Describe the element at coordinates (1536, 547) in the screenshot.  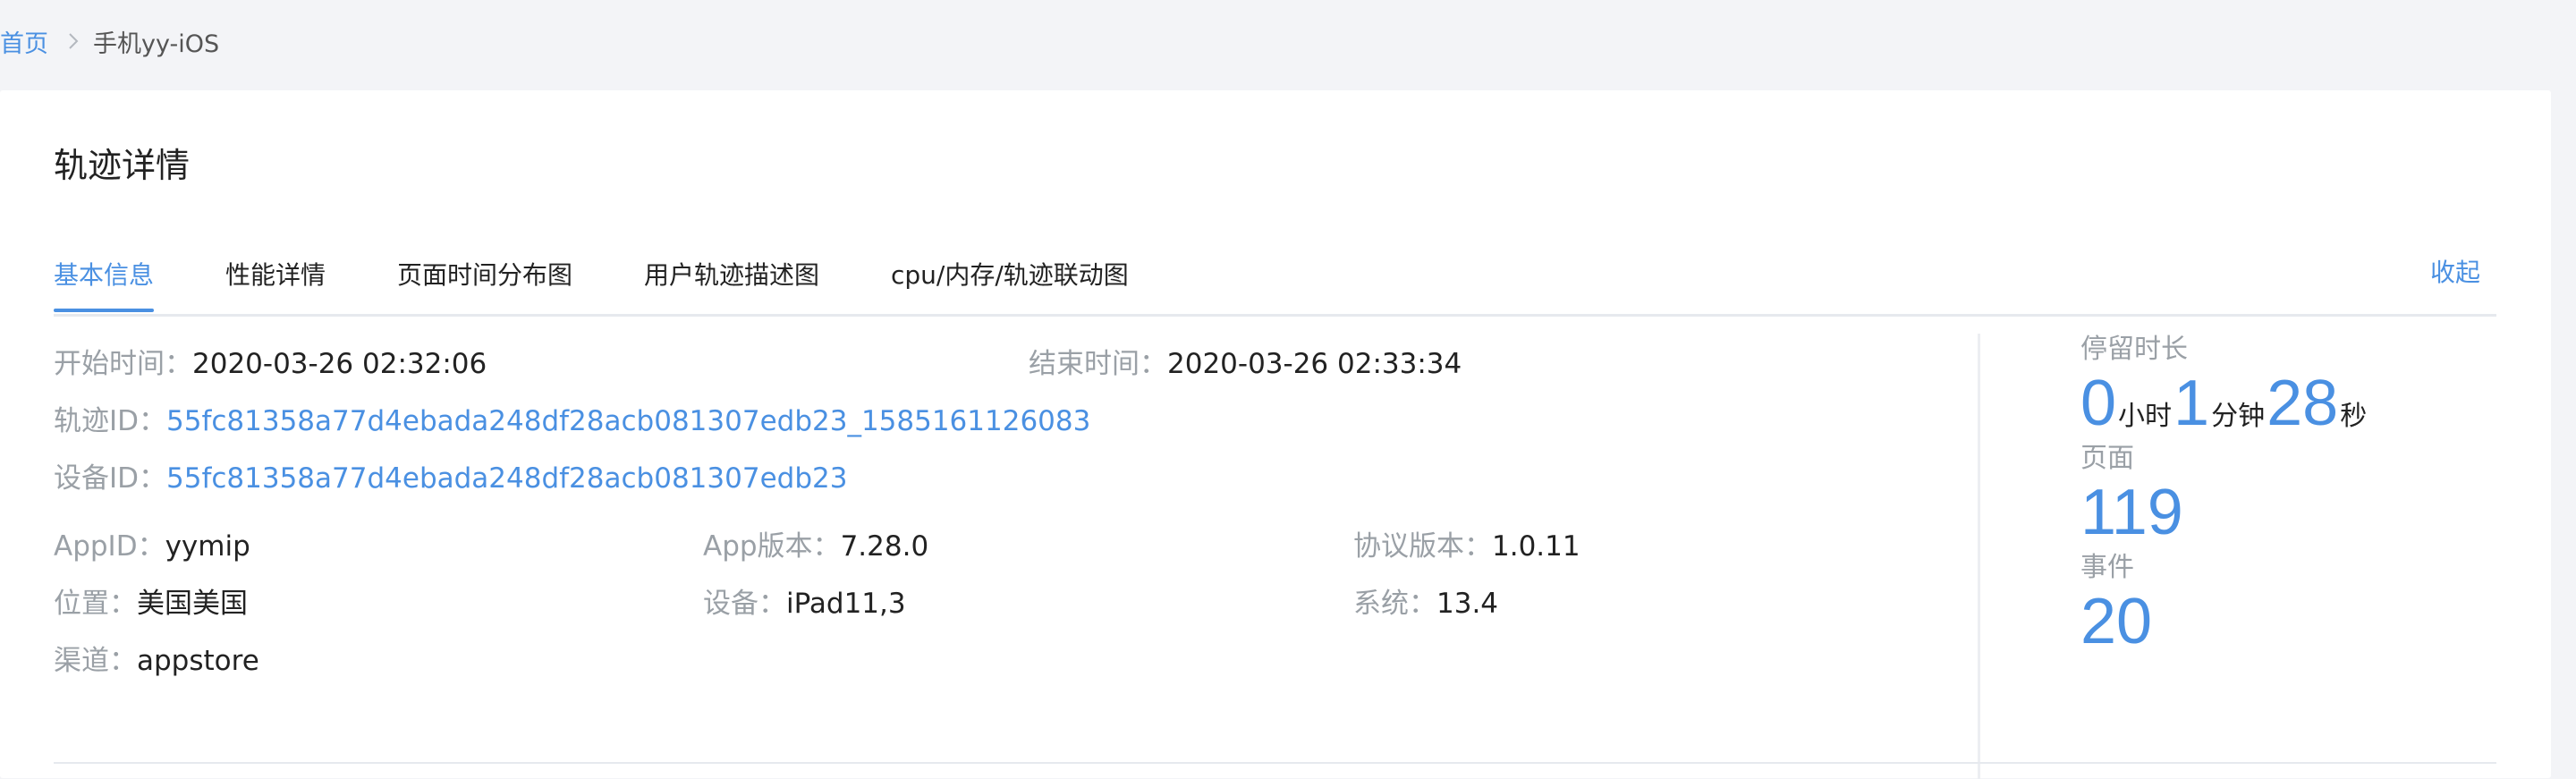
I see `protocol-version-value: 1.0.11` at that location.